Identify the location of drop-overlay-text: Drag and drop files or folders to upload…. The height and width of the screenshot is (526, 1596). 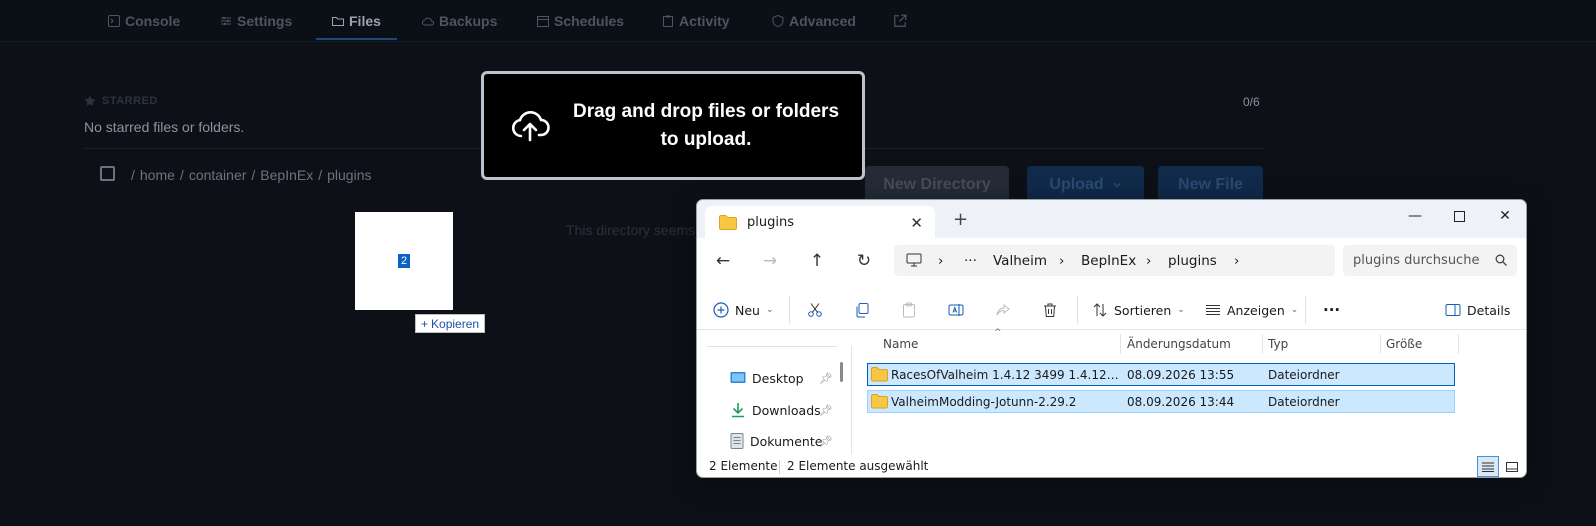
(706, 125).